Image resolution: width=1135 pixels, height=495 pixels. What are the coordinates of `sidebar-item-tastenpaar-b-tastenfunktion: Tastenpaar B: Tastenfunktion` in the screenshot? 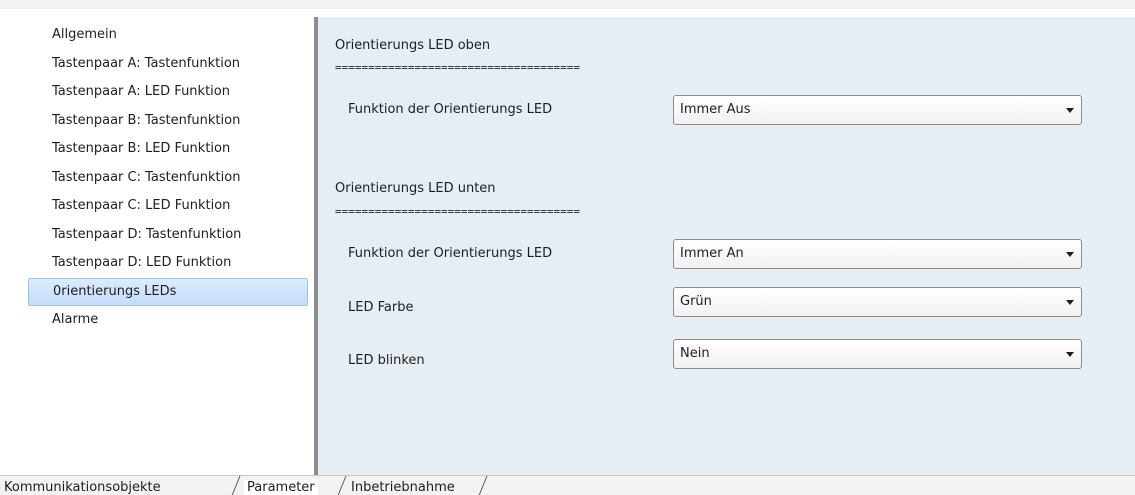 It's located at (168, 121).